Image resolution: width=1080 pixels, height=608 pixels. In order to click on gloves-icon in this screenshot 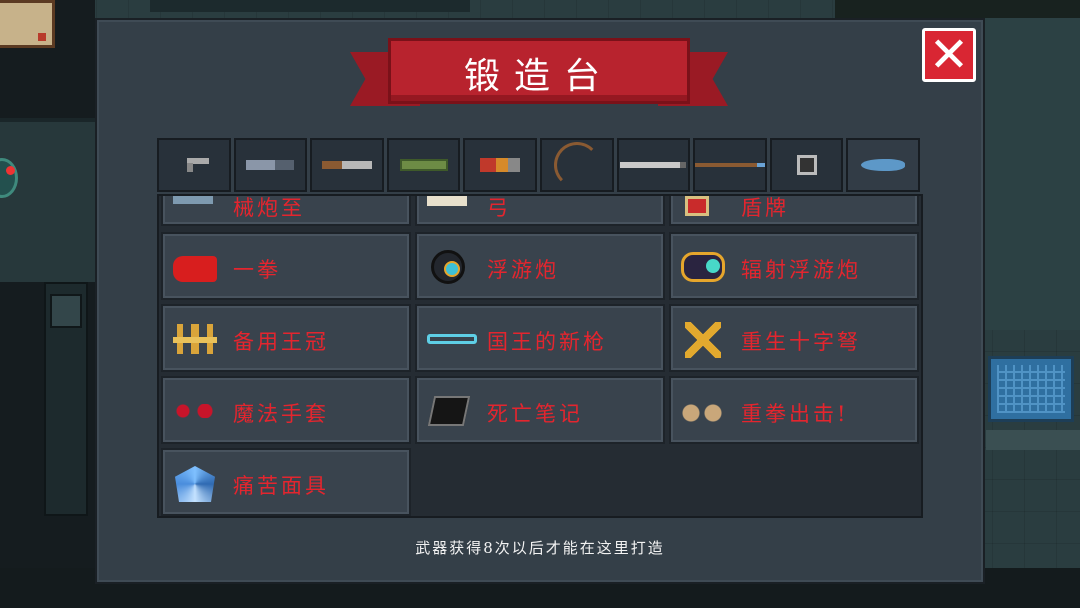, I will do `click(195, 411)`.